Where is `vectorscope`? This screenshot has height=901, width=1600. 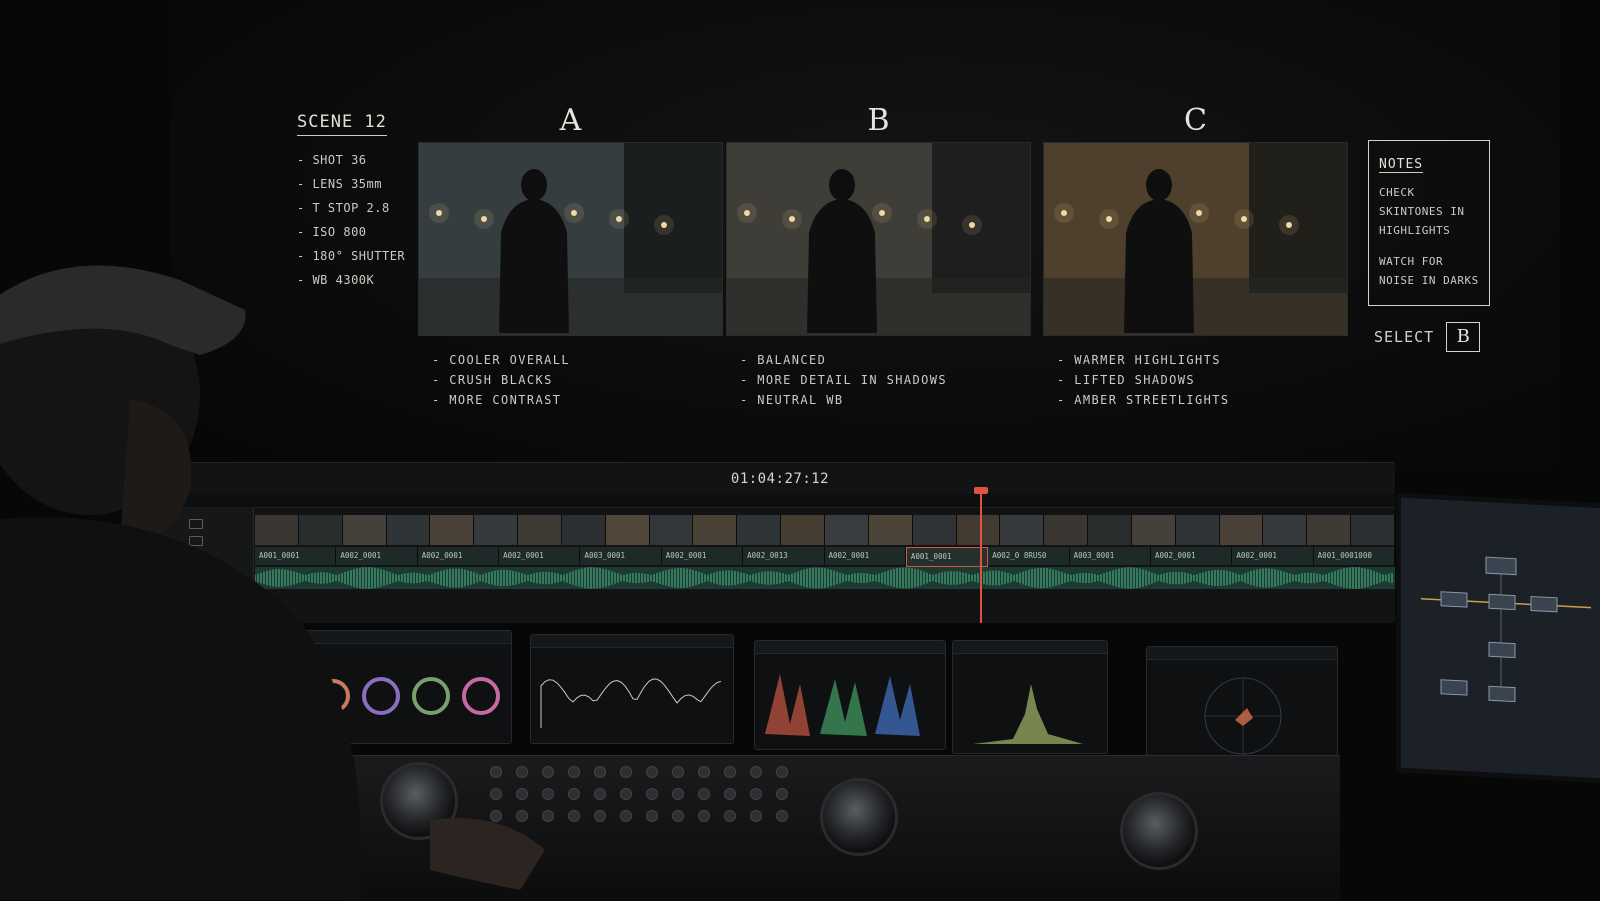 vectorscope is located at coordinates (1242, 707).